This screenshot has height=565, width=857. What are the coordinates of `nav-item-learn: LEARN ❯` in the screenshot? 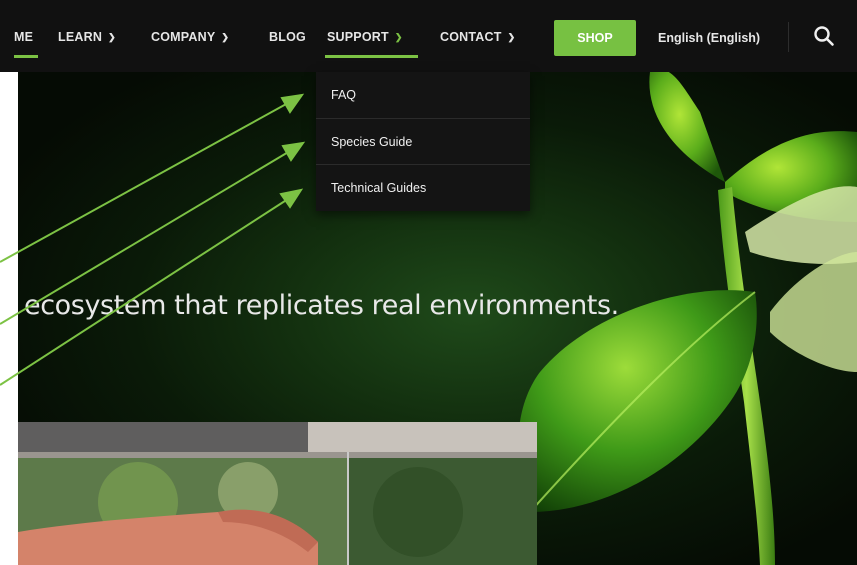 It's located at (87, 37).